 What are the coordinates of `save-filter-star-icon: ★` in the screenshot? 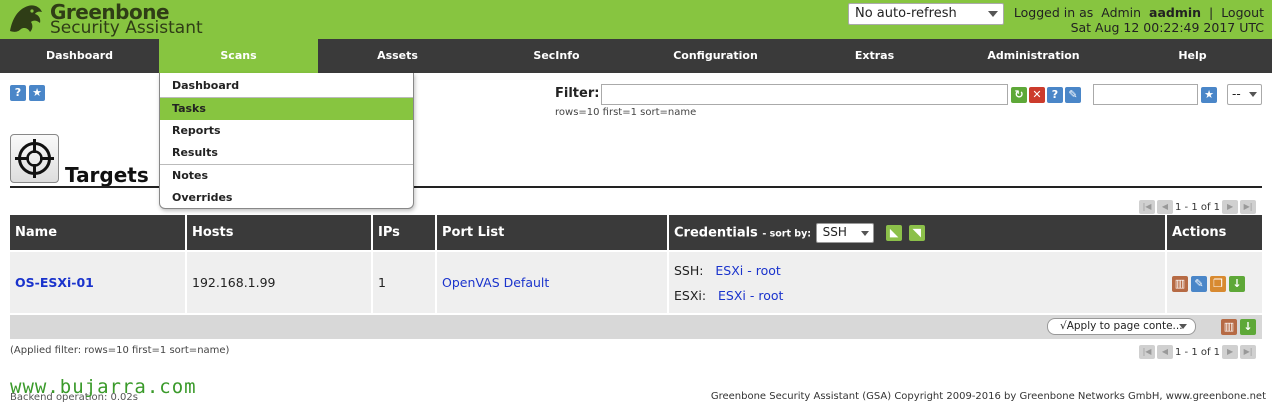 It's located at (1209, 95).